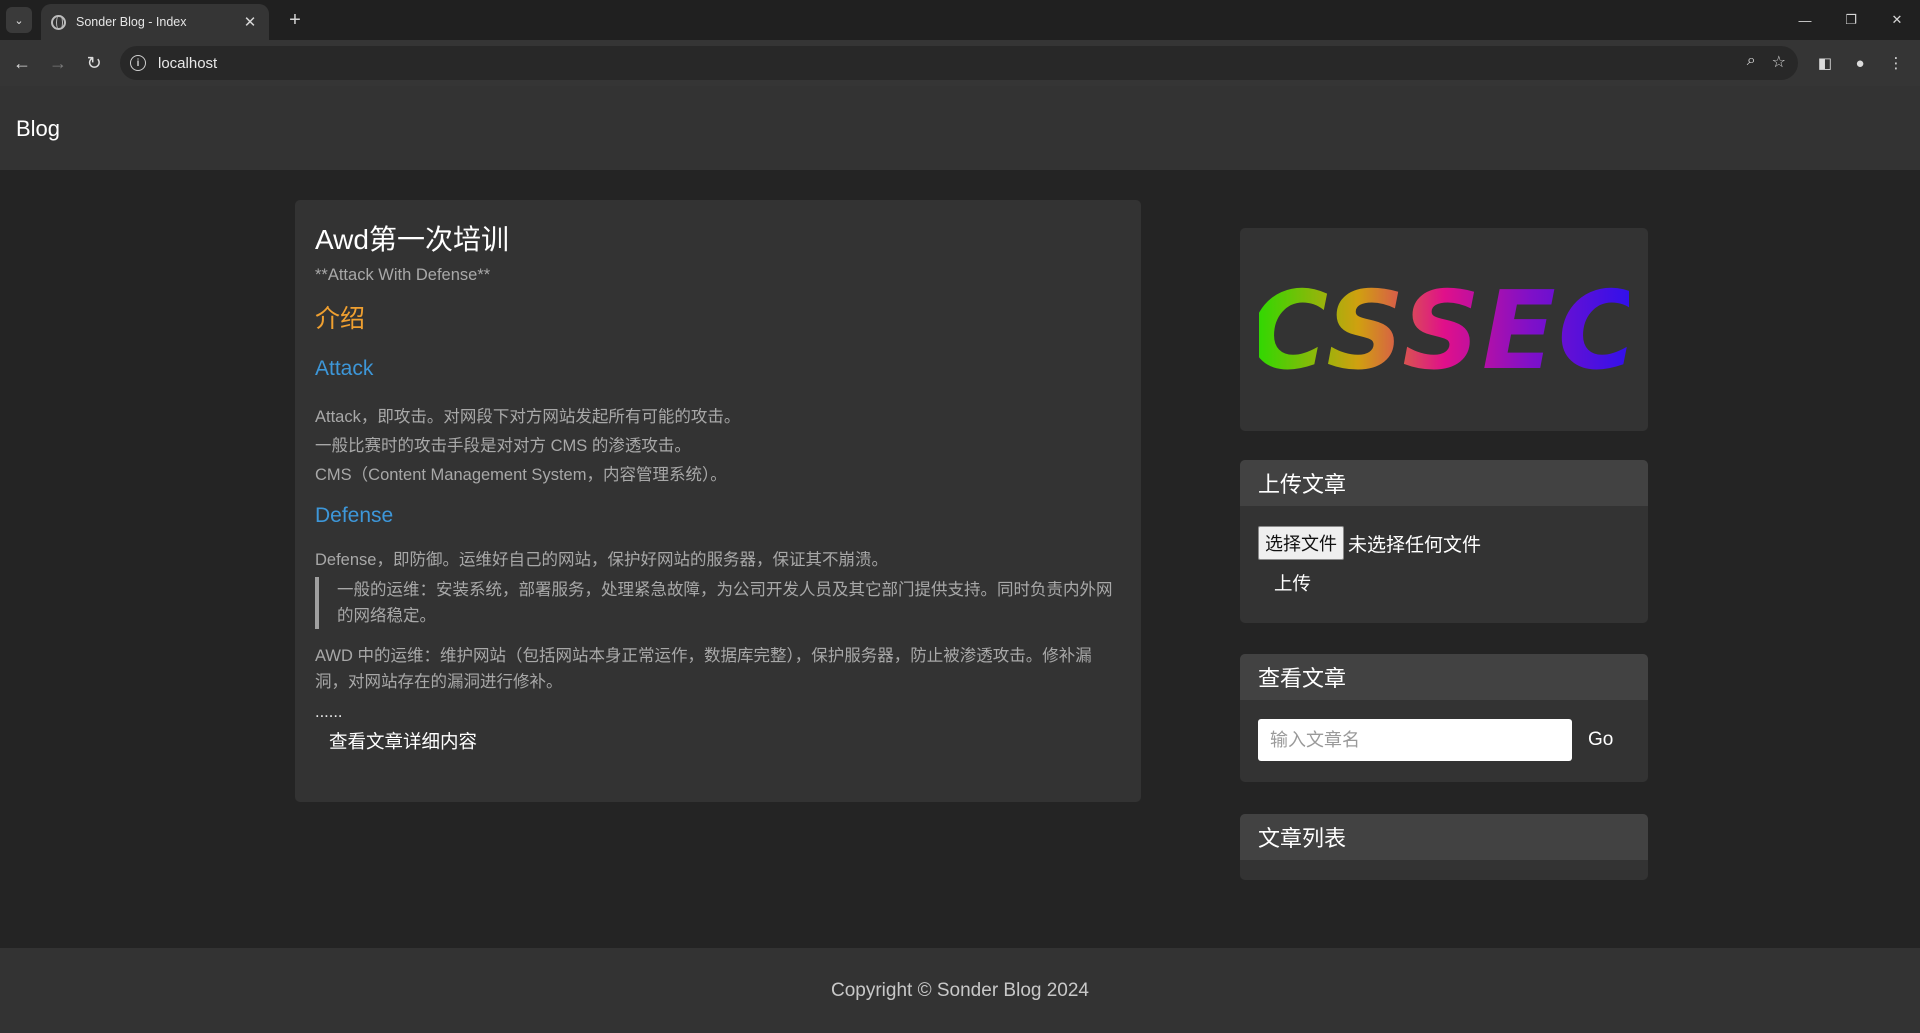 This screenshot has width=1920, height=1033. Describe the element at coordinates (960, 20) in the screenshot. I see `browser-tab-bar: ⌄ Sonder Blog - Index ✕ + — ❐ ✕` at that location.